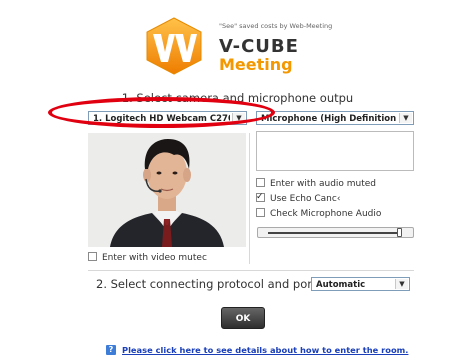  What do you see at coordinates (399, 232) in the screenshot?
I see `mic-volume-thumb` at bounding box center [399, 232].